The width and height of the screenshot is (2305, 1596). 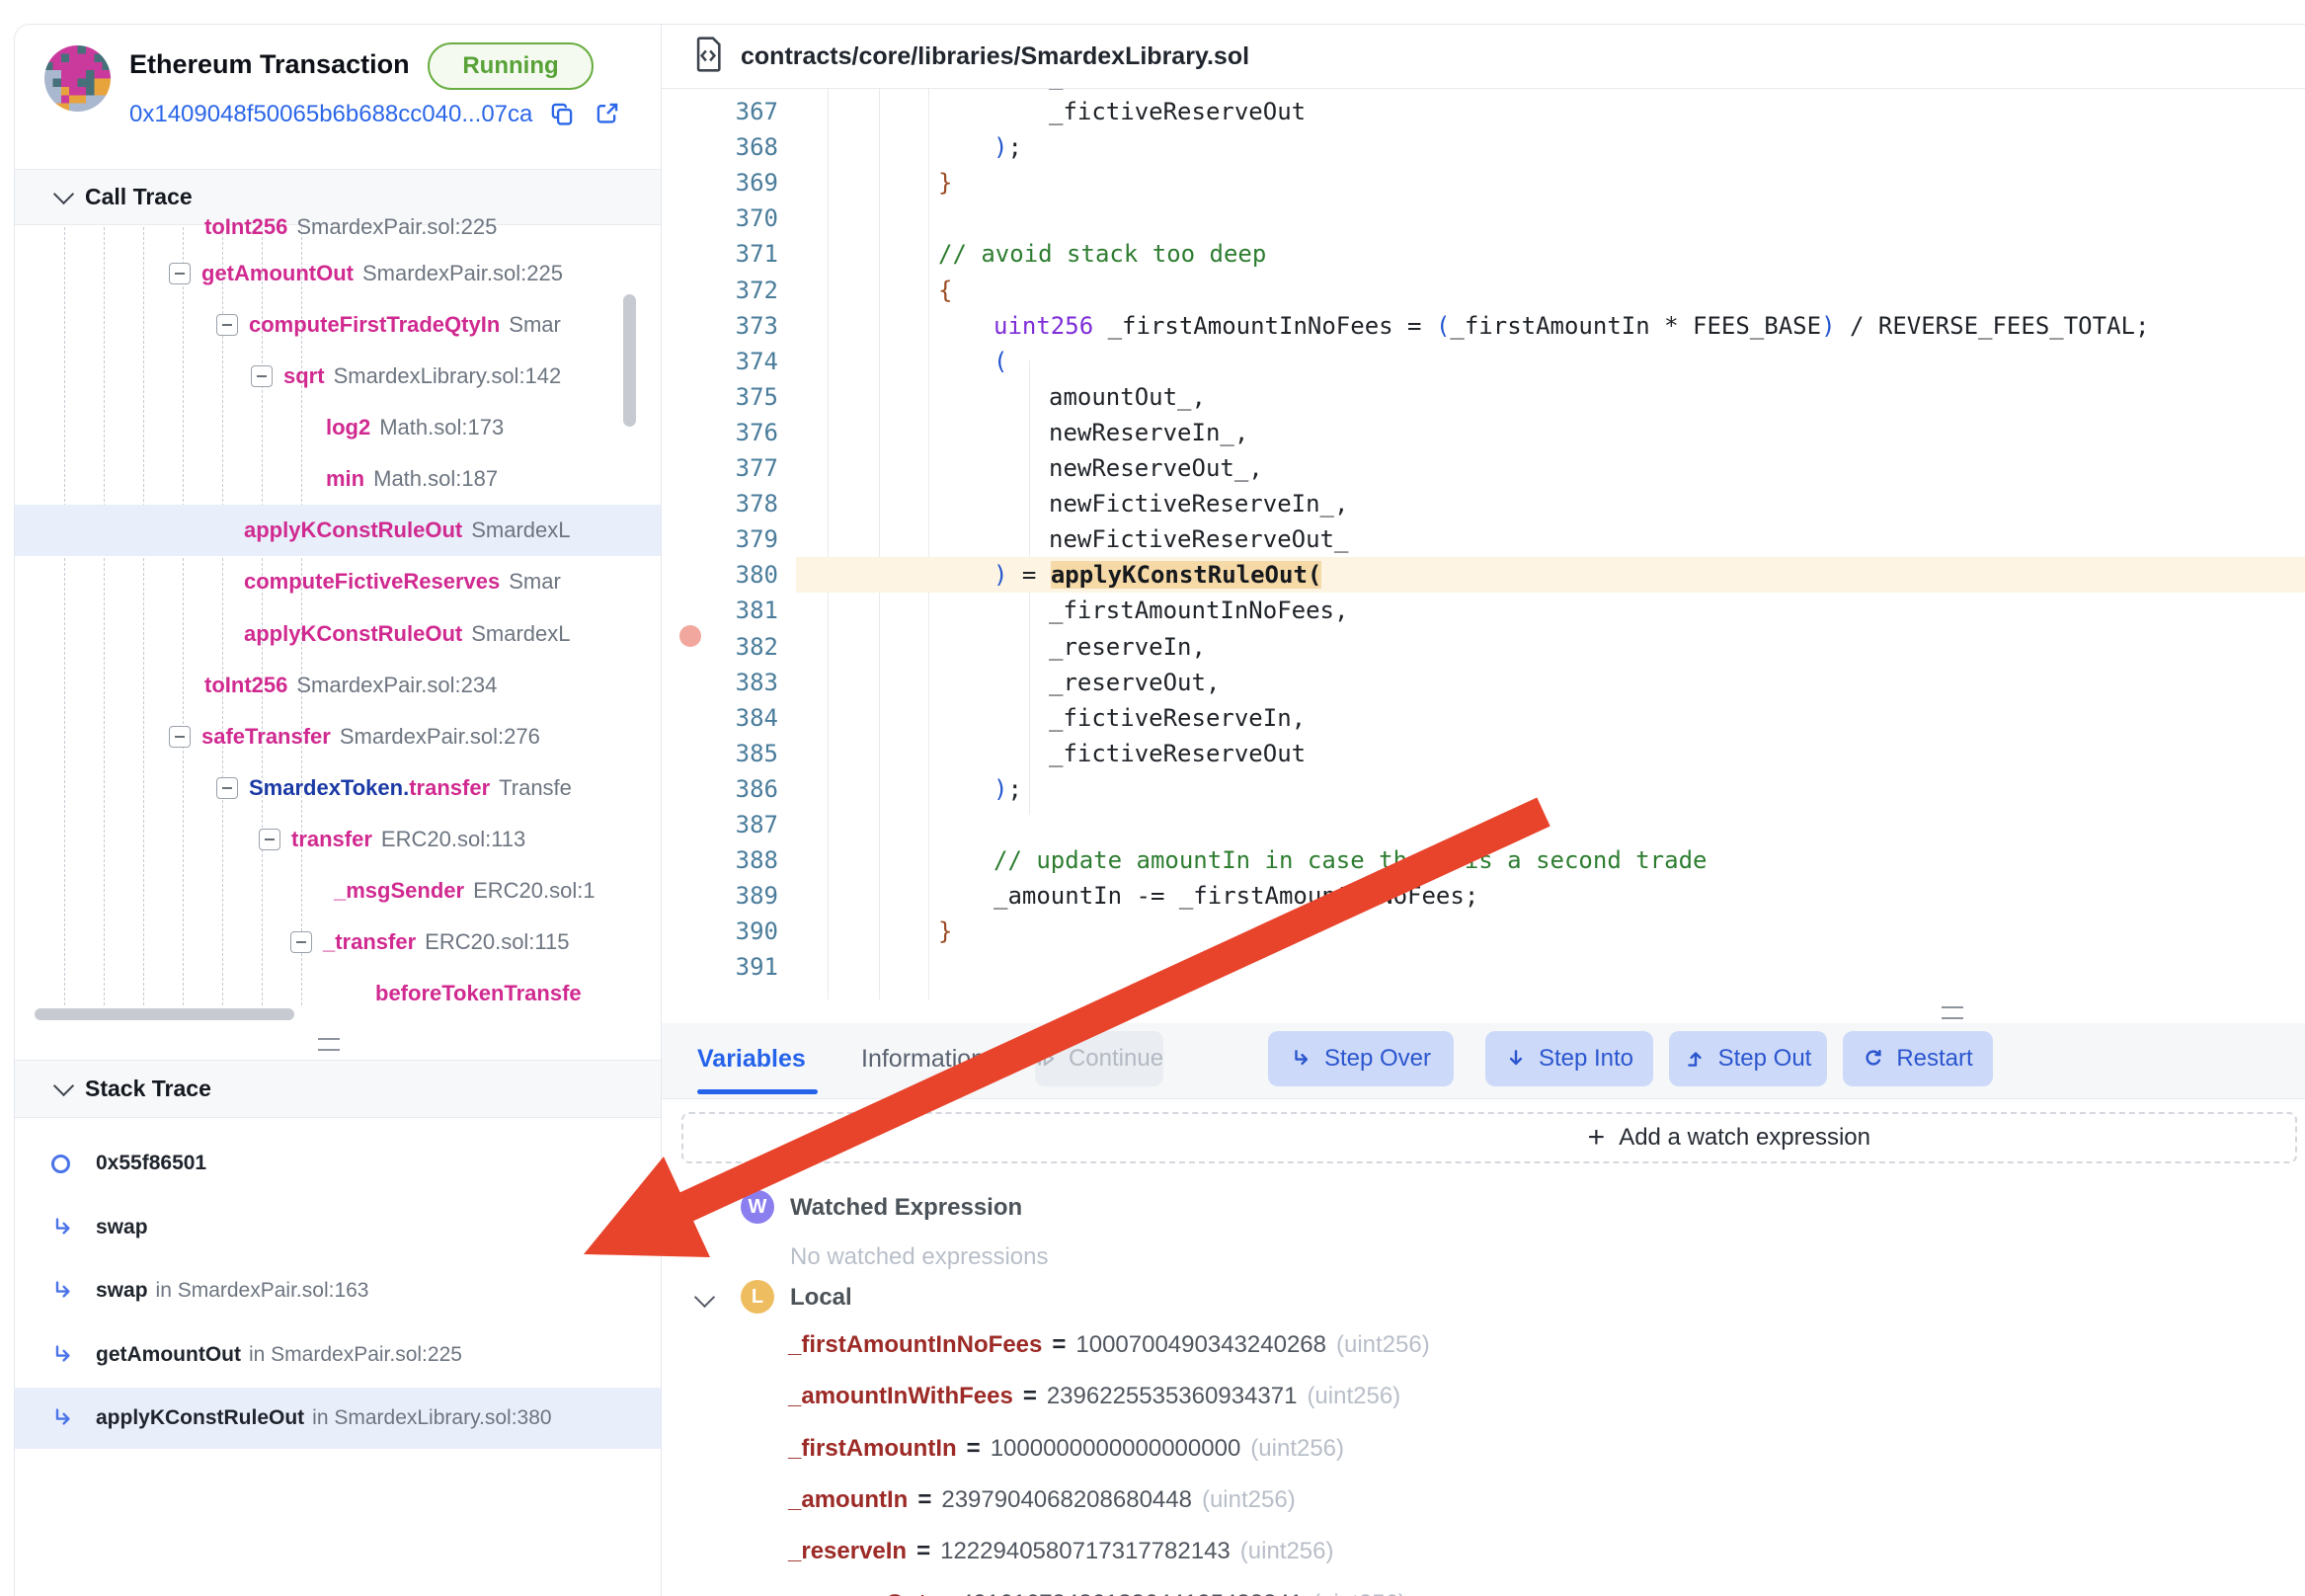 What do you see at coordinates (338, 273) in the screenshot?
I see `call-trace-row: getAmountOut SmardexPair.sol:225` at bounding box center [338, 273].